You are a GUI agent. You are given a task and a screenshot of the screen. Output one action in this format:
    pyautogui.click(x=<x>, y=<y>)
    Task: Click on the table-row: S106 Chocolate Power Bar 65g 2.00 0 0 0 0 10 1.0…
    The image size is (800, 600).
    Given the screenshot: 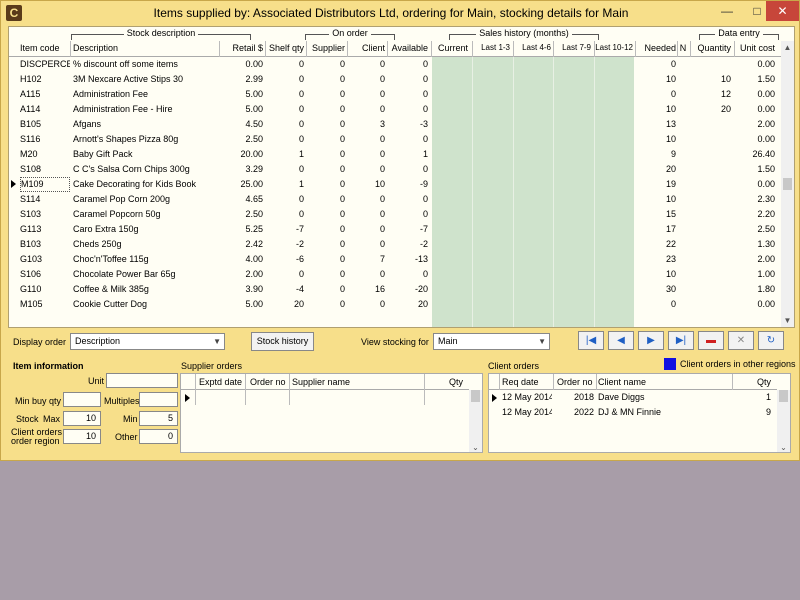 What is the action you would take?
    pyautogui.click(x=399, y=274)
    